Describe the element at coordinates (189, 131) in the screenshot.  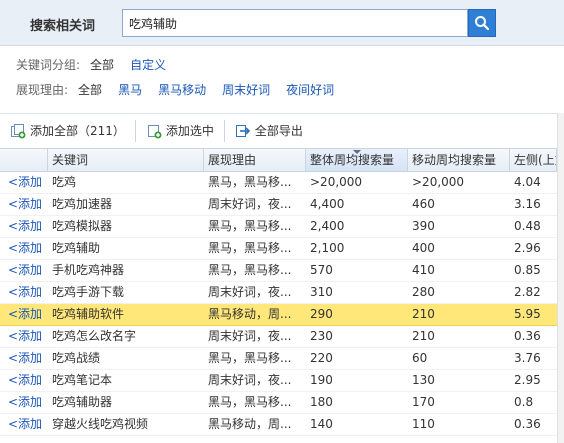
I see `add-selected-label: 添加选中` at that location.